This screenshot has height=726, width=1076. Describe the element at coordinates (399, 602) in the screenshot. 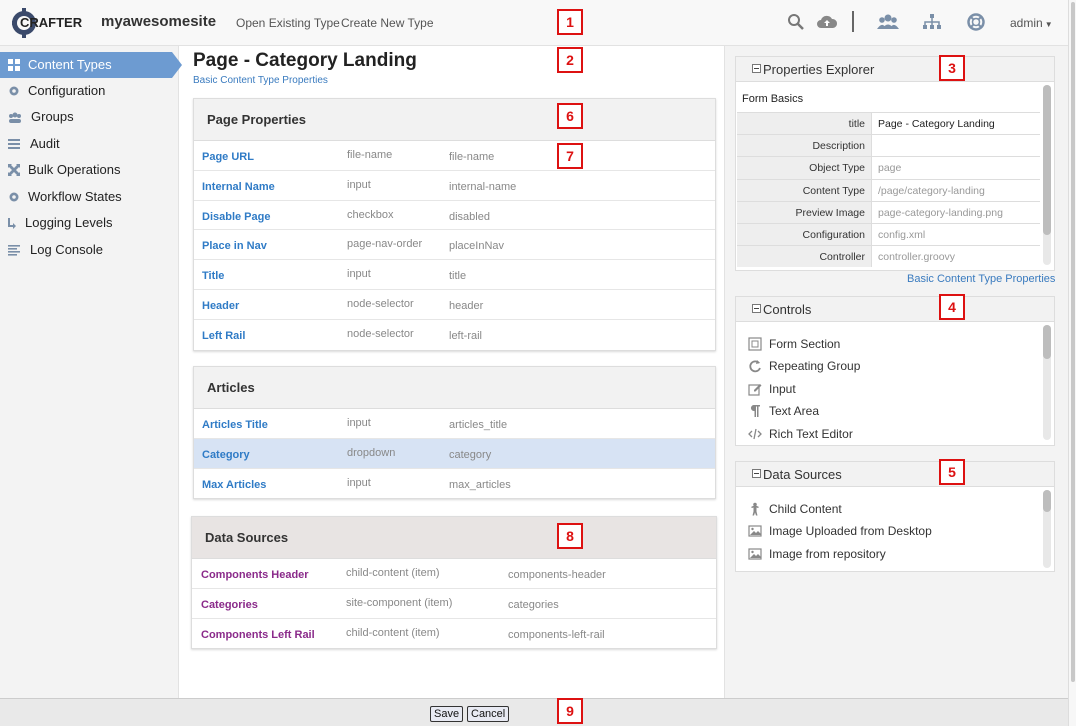

I see `datasource-type: site-component (item)` at that location.